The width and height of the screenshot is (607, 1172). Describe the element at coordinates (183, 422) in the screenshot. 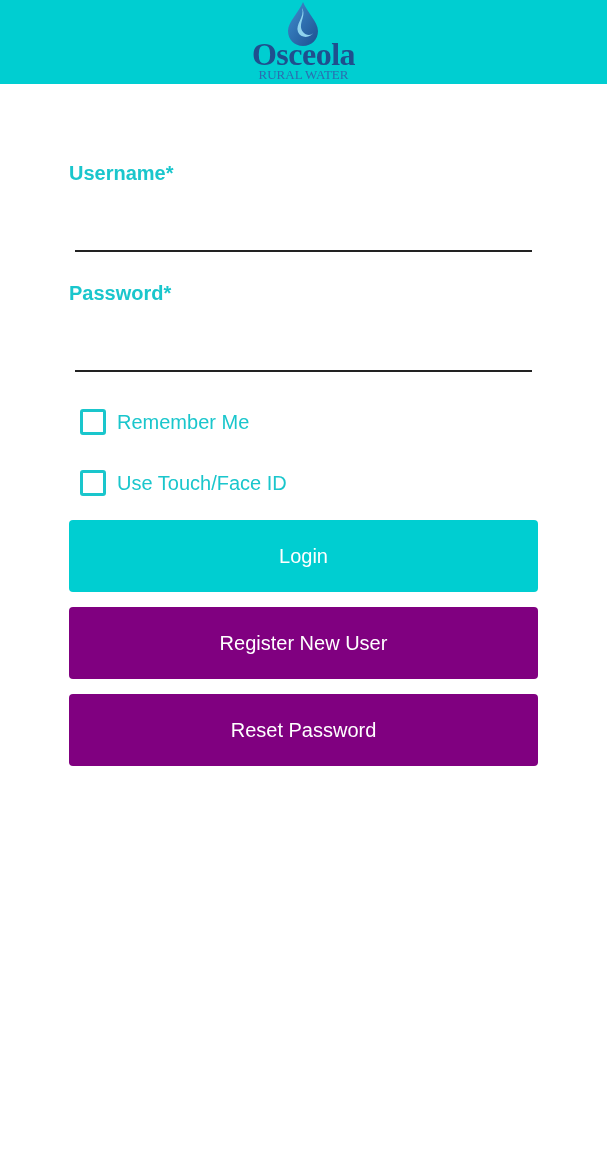

I see `checkbox-label: Remember Me` at that location.